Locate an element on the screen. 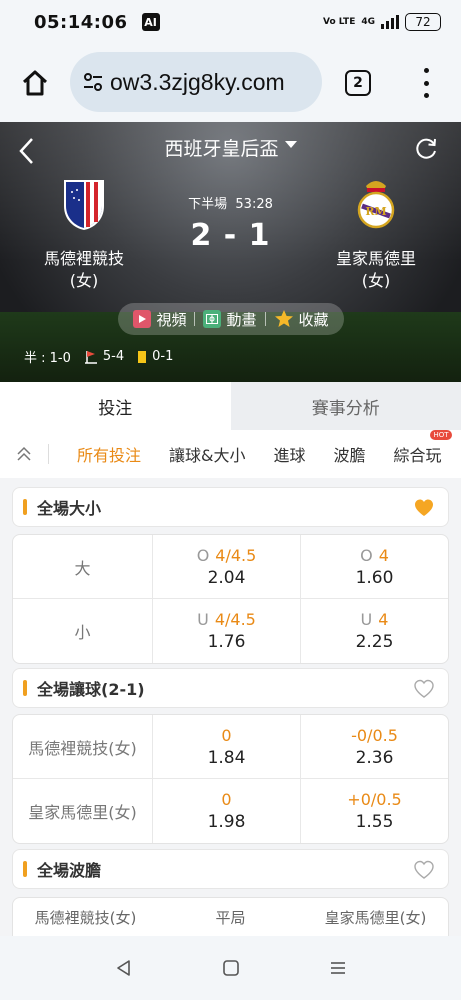 The image size is (461, 1000). favorite-button: 收藏 is located at coordinates (301, 319).